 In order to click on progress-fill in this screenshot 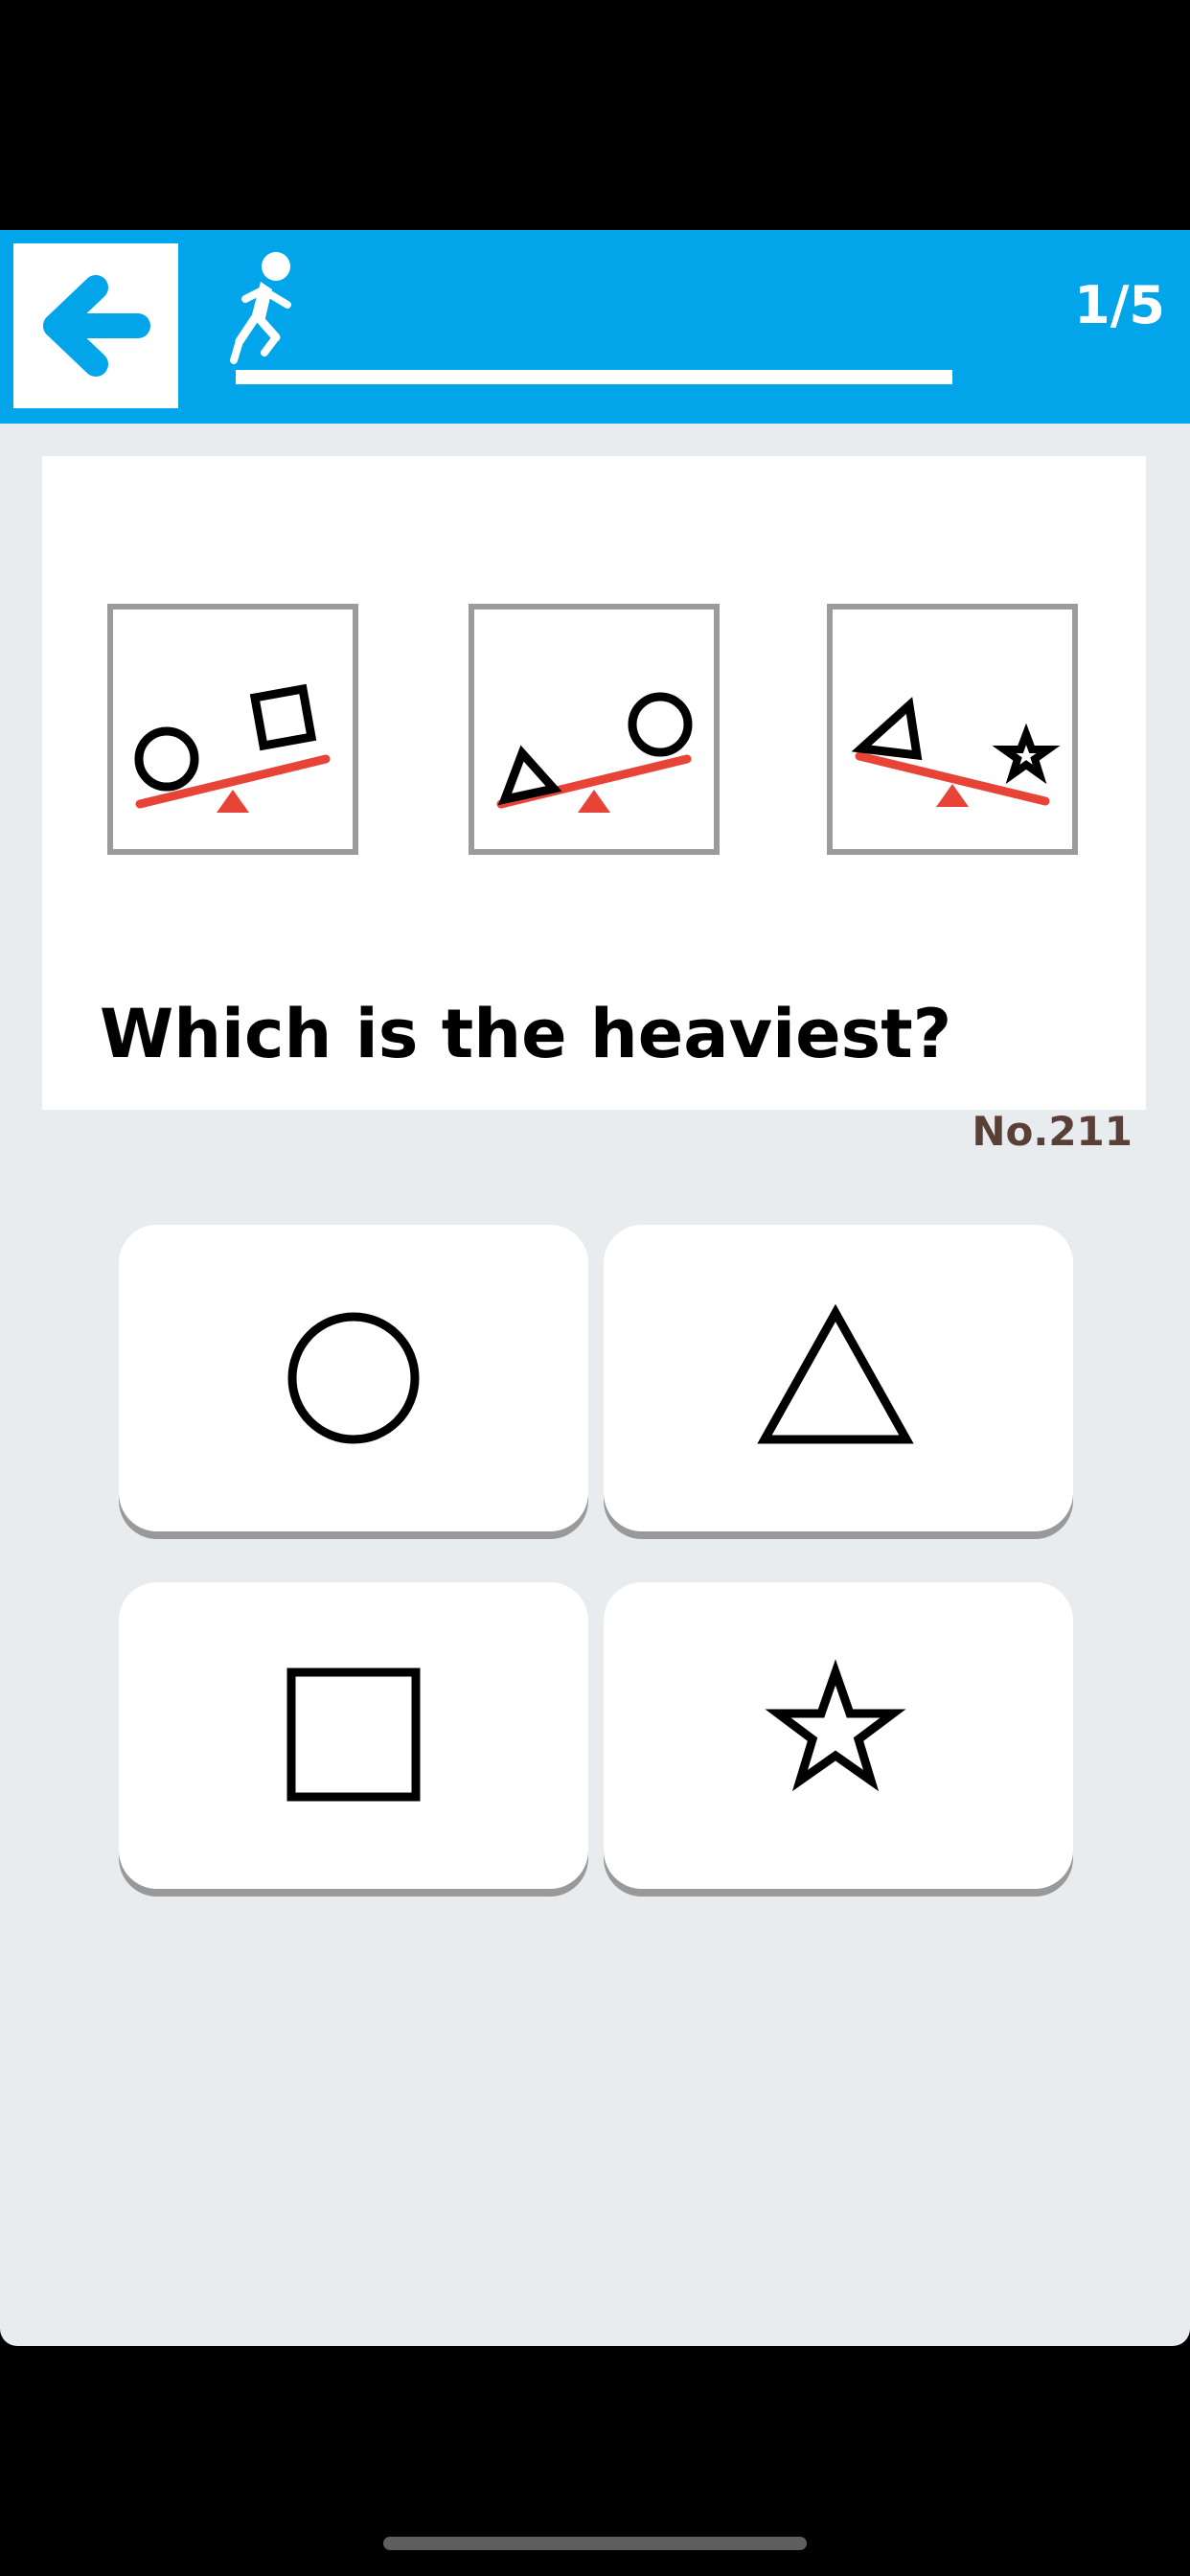, I will do `click(308, 377)`.